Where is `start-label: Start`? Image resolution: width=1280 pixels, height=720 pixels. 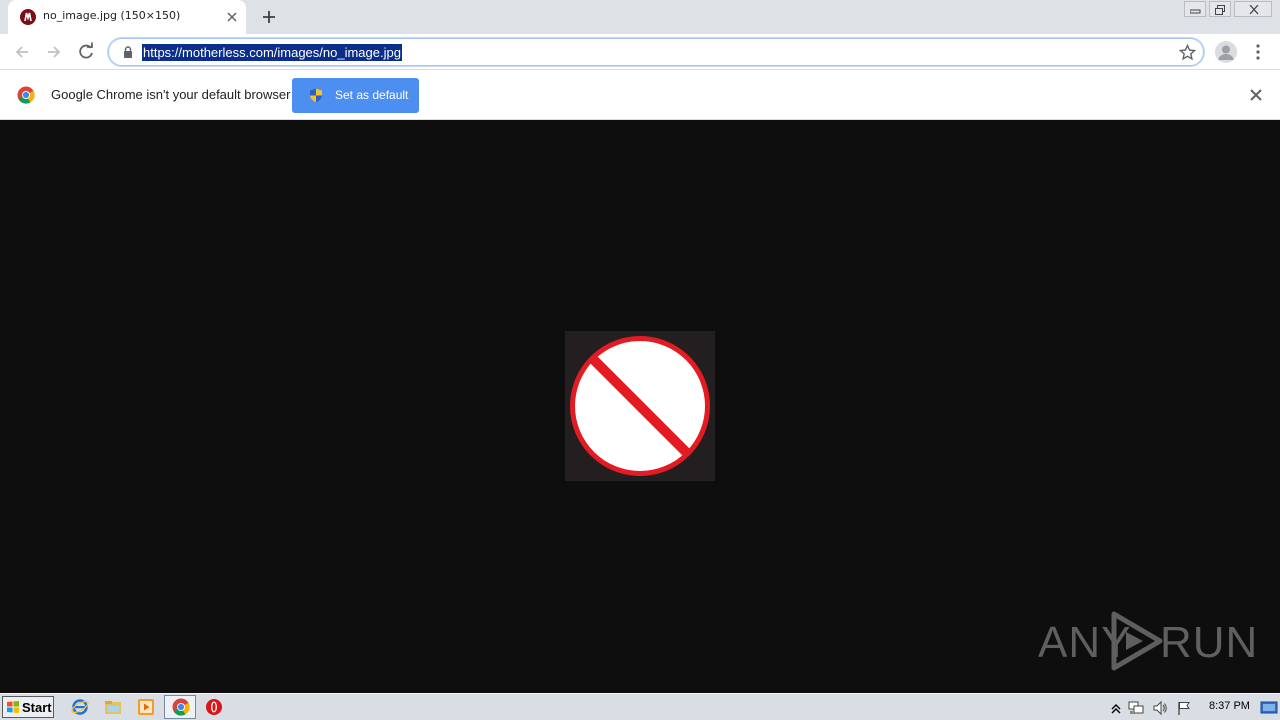 start-label: Start is located at coordinates (37, 707).